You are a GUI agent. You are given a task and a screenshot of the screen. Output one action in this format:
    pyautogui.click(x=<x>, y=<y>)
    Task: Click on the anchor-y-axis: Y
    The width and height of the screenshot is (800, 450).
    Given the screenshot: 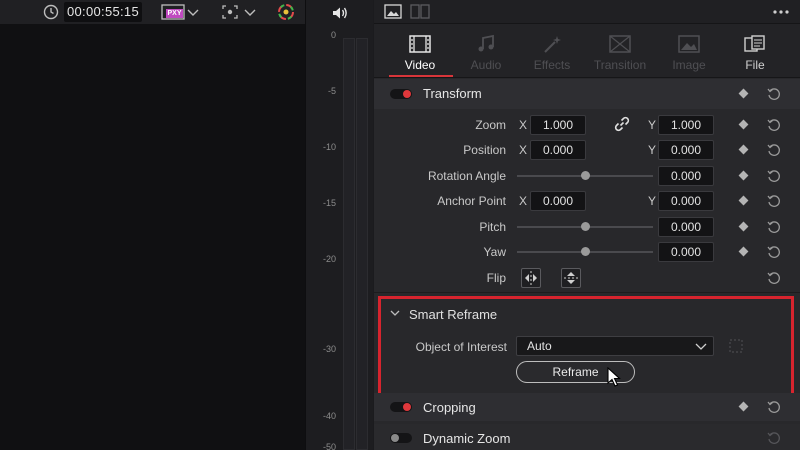 What is the action you would take?
    pyautogui.click(x=652, y=201)
    